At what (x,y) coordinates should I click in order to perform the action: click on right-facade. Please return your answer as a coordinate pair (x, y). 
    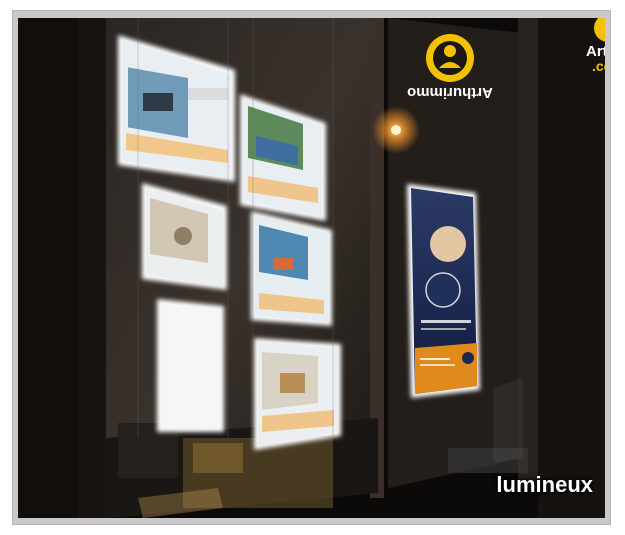
    Looking at the image, I should click on (571, 268).